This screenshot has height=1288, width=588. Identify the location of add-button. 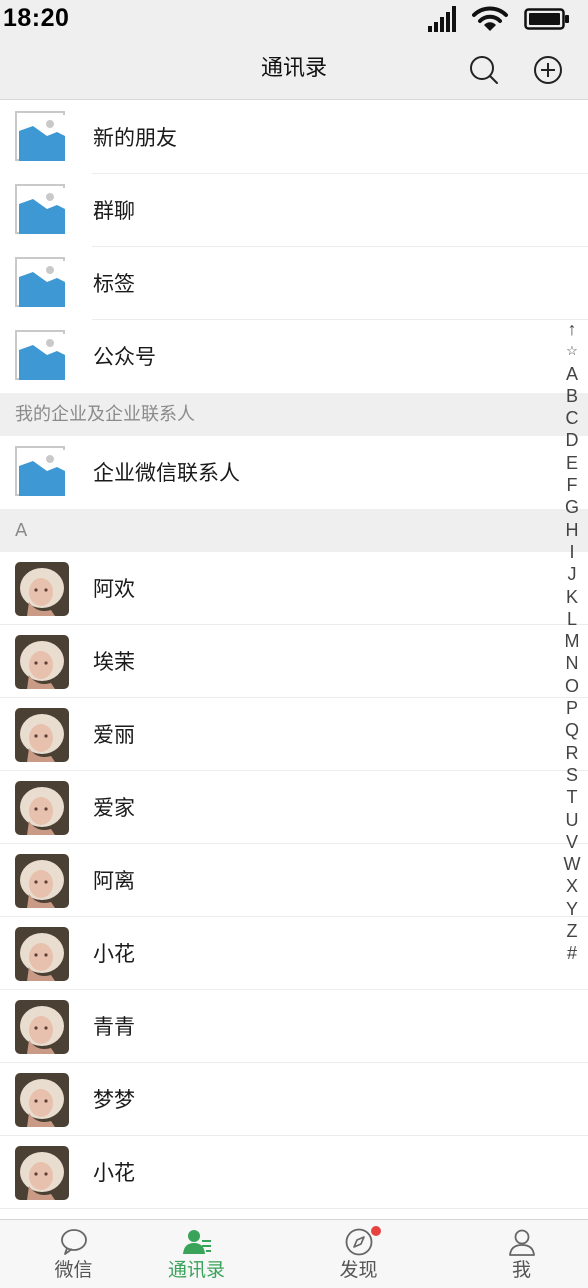
(548, 70).